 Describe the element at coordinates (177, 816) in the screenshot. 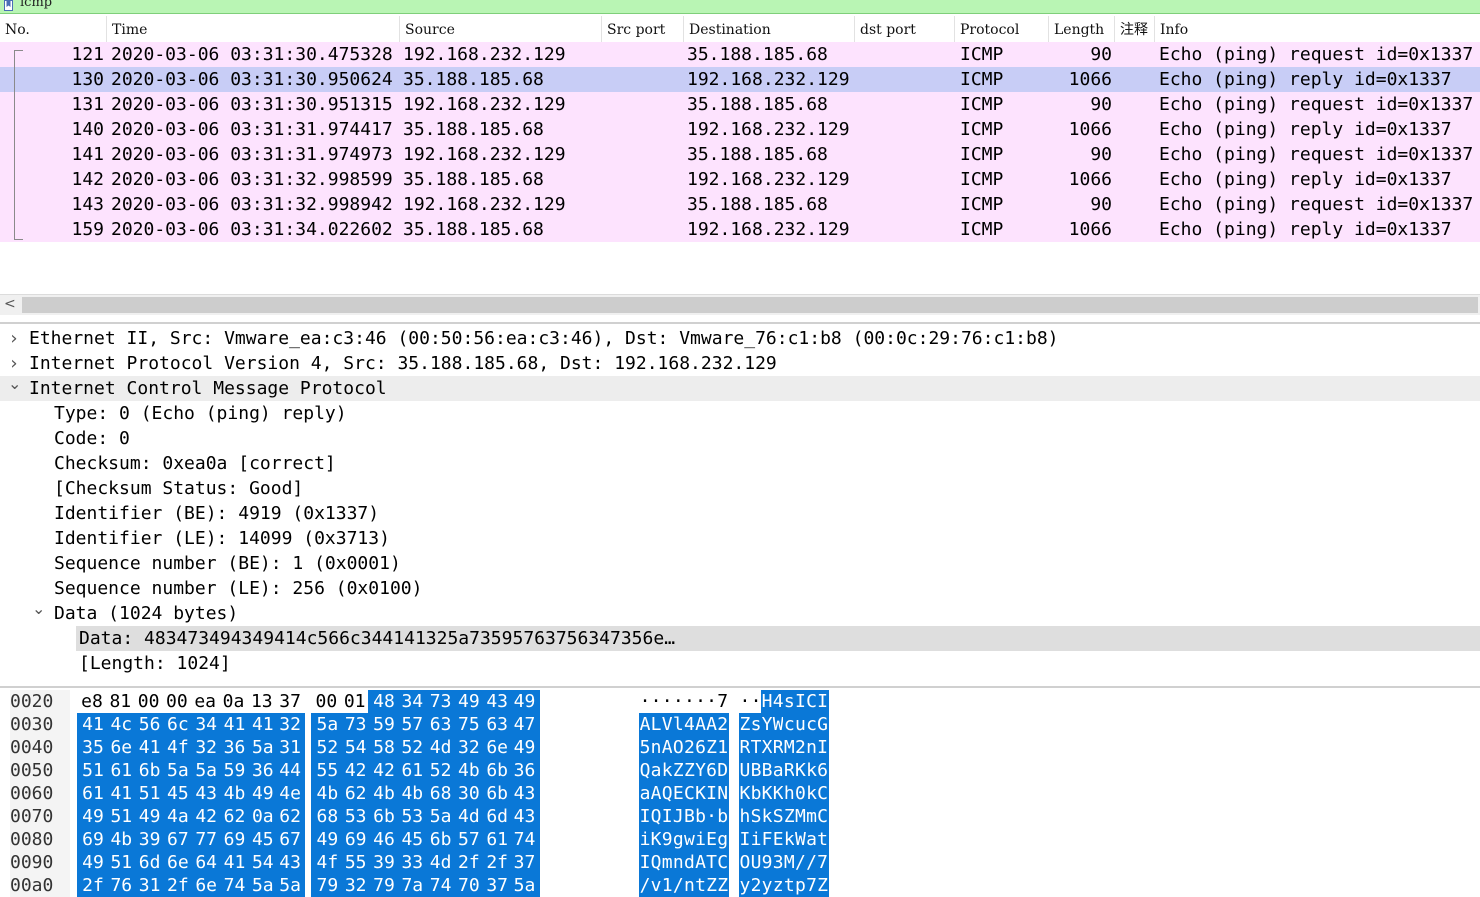

I see `hex-byte: 4a` at that location.